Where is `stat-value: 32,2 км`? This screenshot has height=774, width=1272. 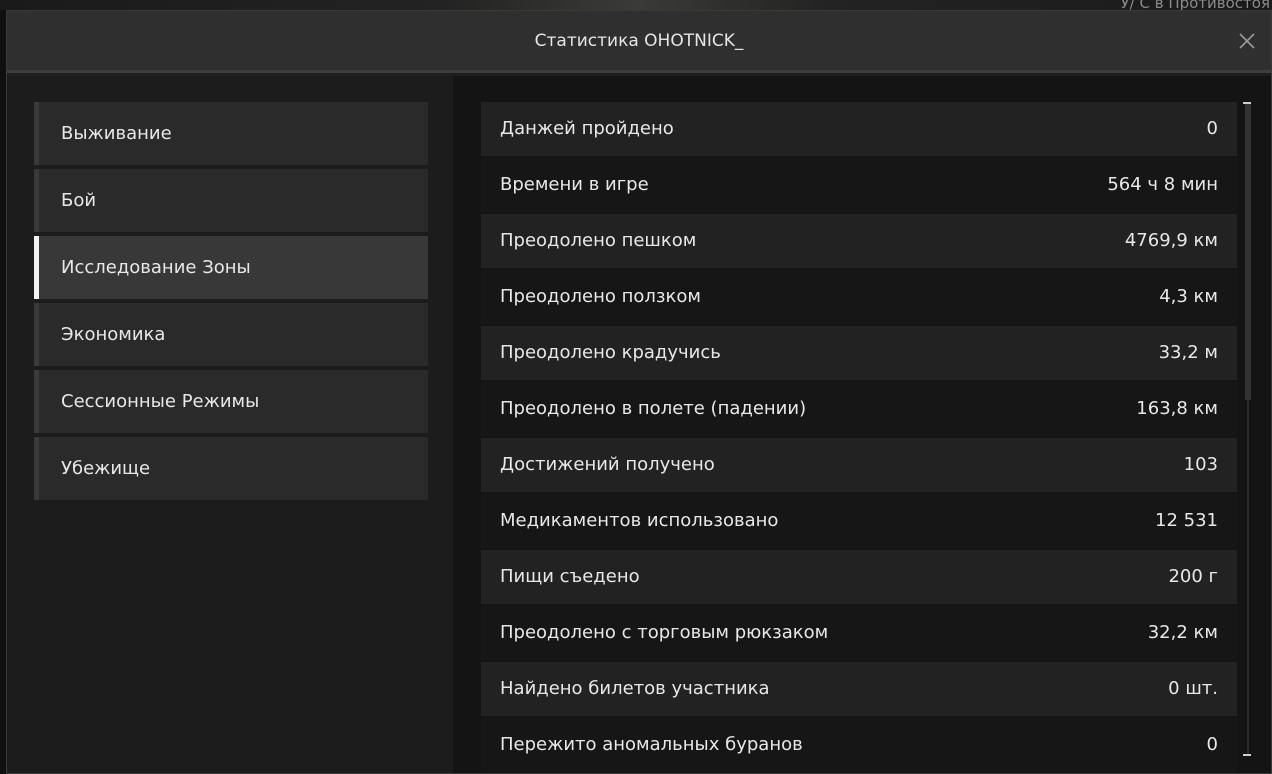 stat-value: 32,2 км is located at coordinates (1182, 632).